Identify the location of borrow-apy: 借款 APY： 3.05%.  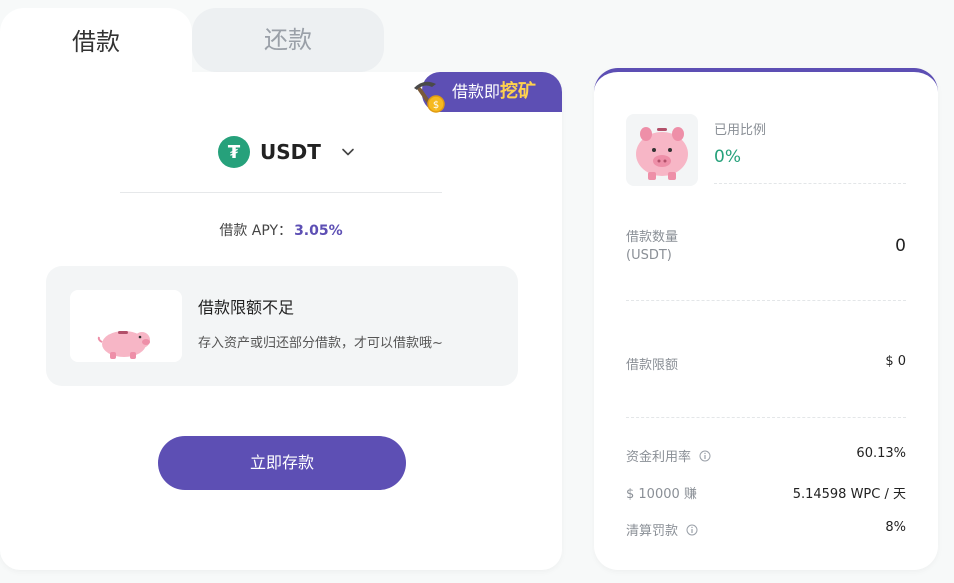
(281, 230).